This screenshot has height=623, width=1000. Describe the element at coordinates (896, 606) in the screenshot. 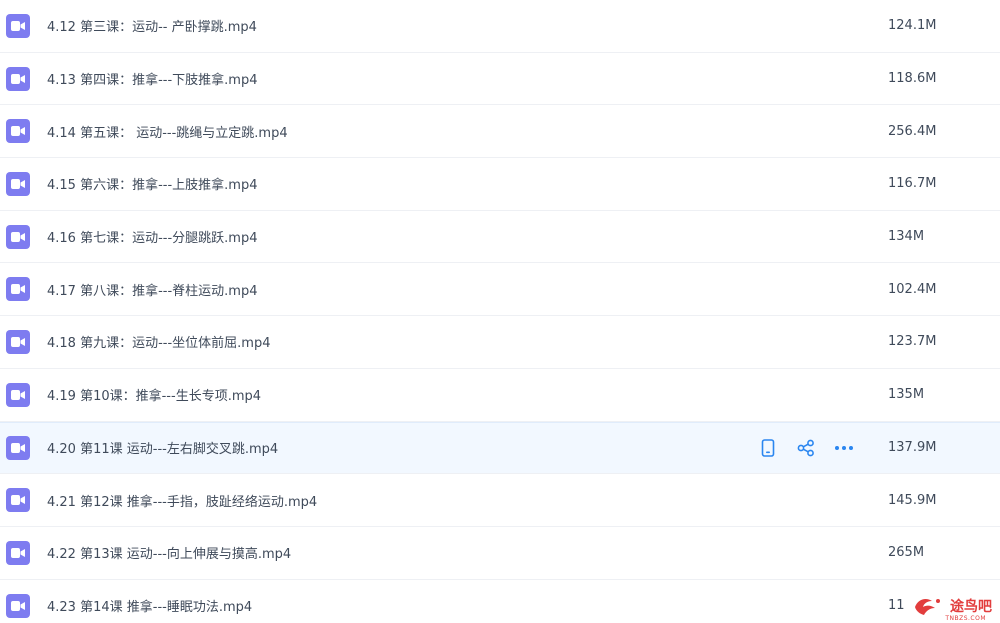

I see `file-size: 11` at that location.